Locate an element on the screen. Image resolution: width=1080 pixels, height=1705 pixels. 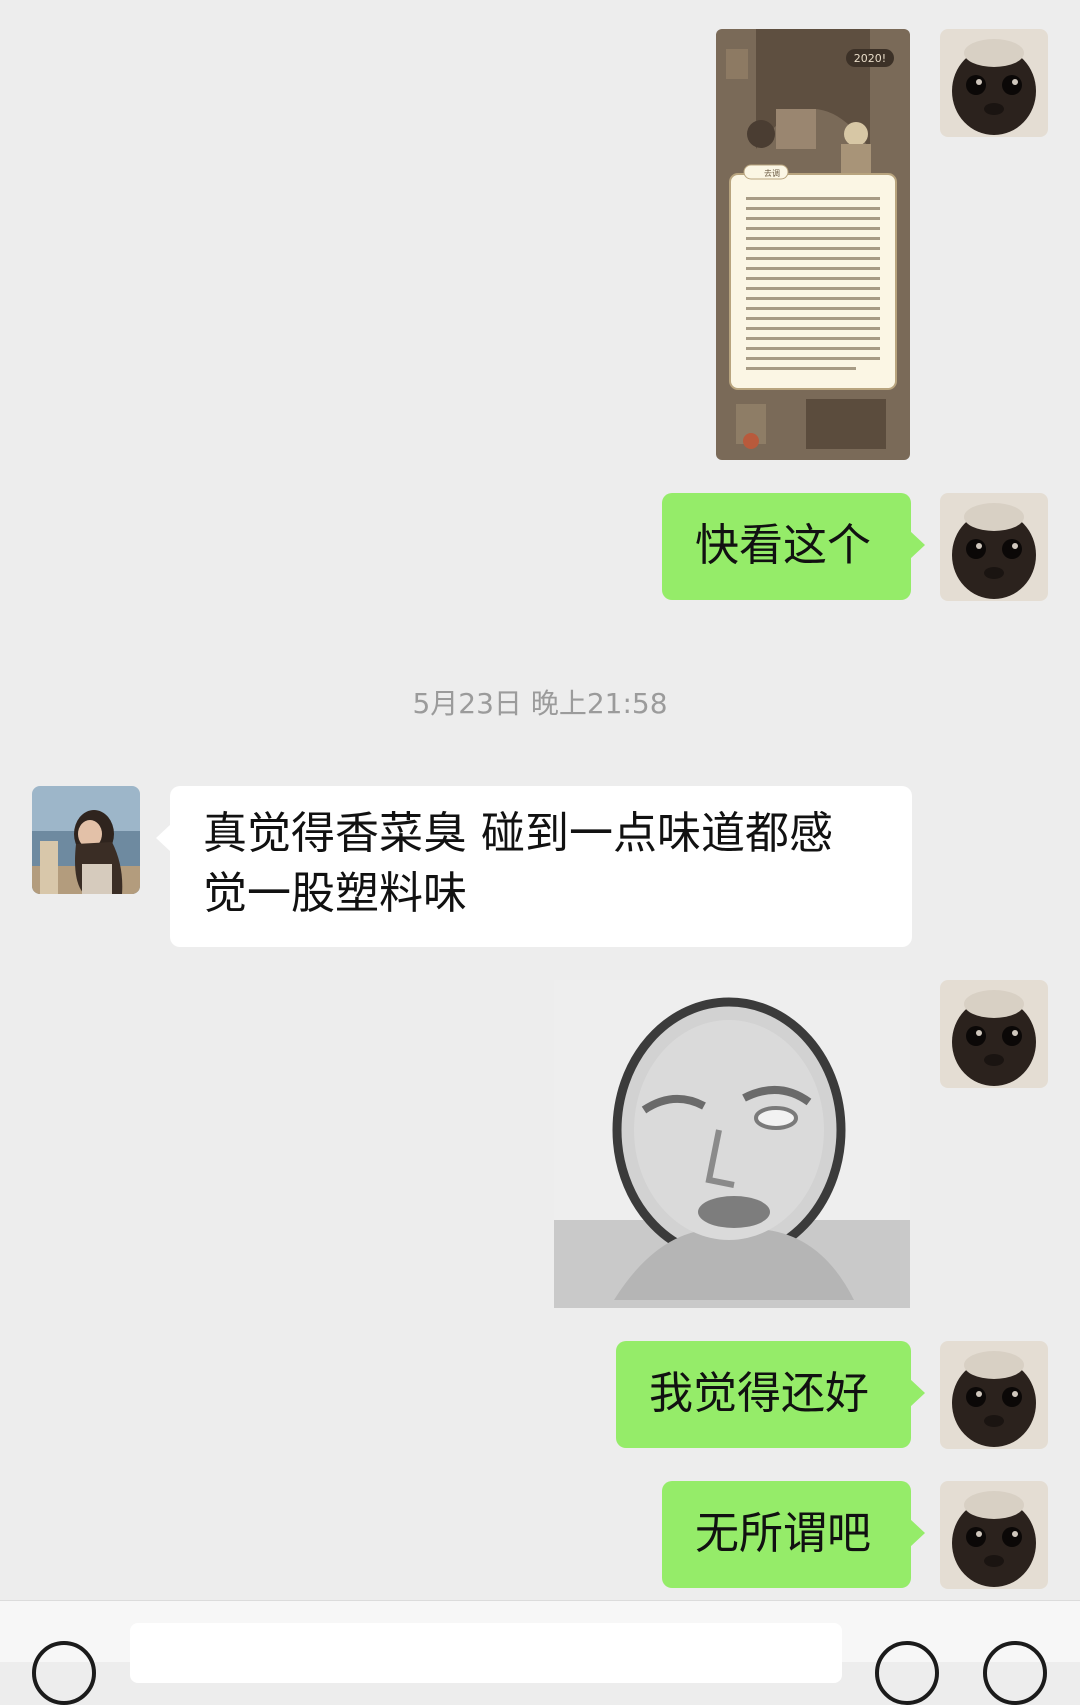
message-bubble-self: 我觉得还好 is located at coordinates (770, 1394).